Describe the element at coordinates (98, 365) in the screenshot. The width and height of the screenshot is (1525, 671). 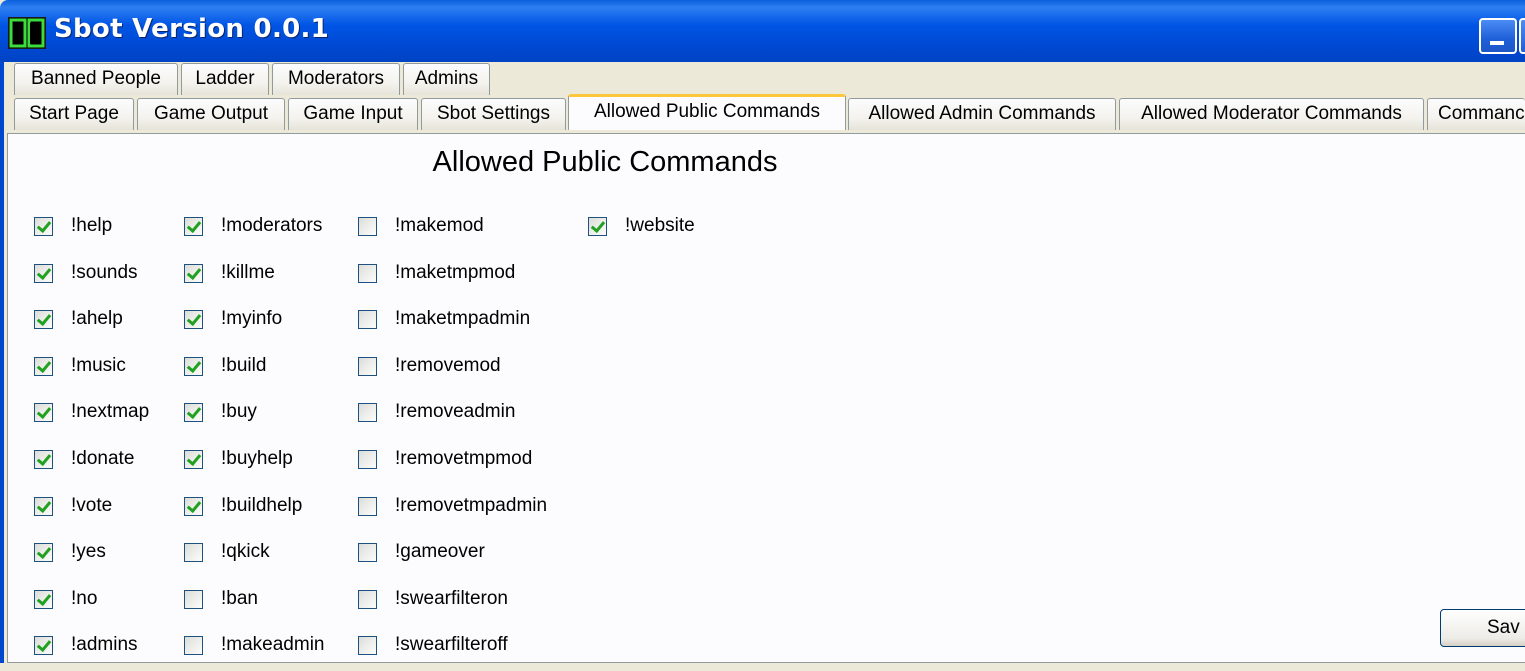
I see `checkbox-label: !music` at that location.